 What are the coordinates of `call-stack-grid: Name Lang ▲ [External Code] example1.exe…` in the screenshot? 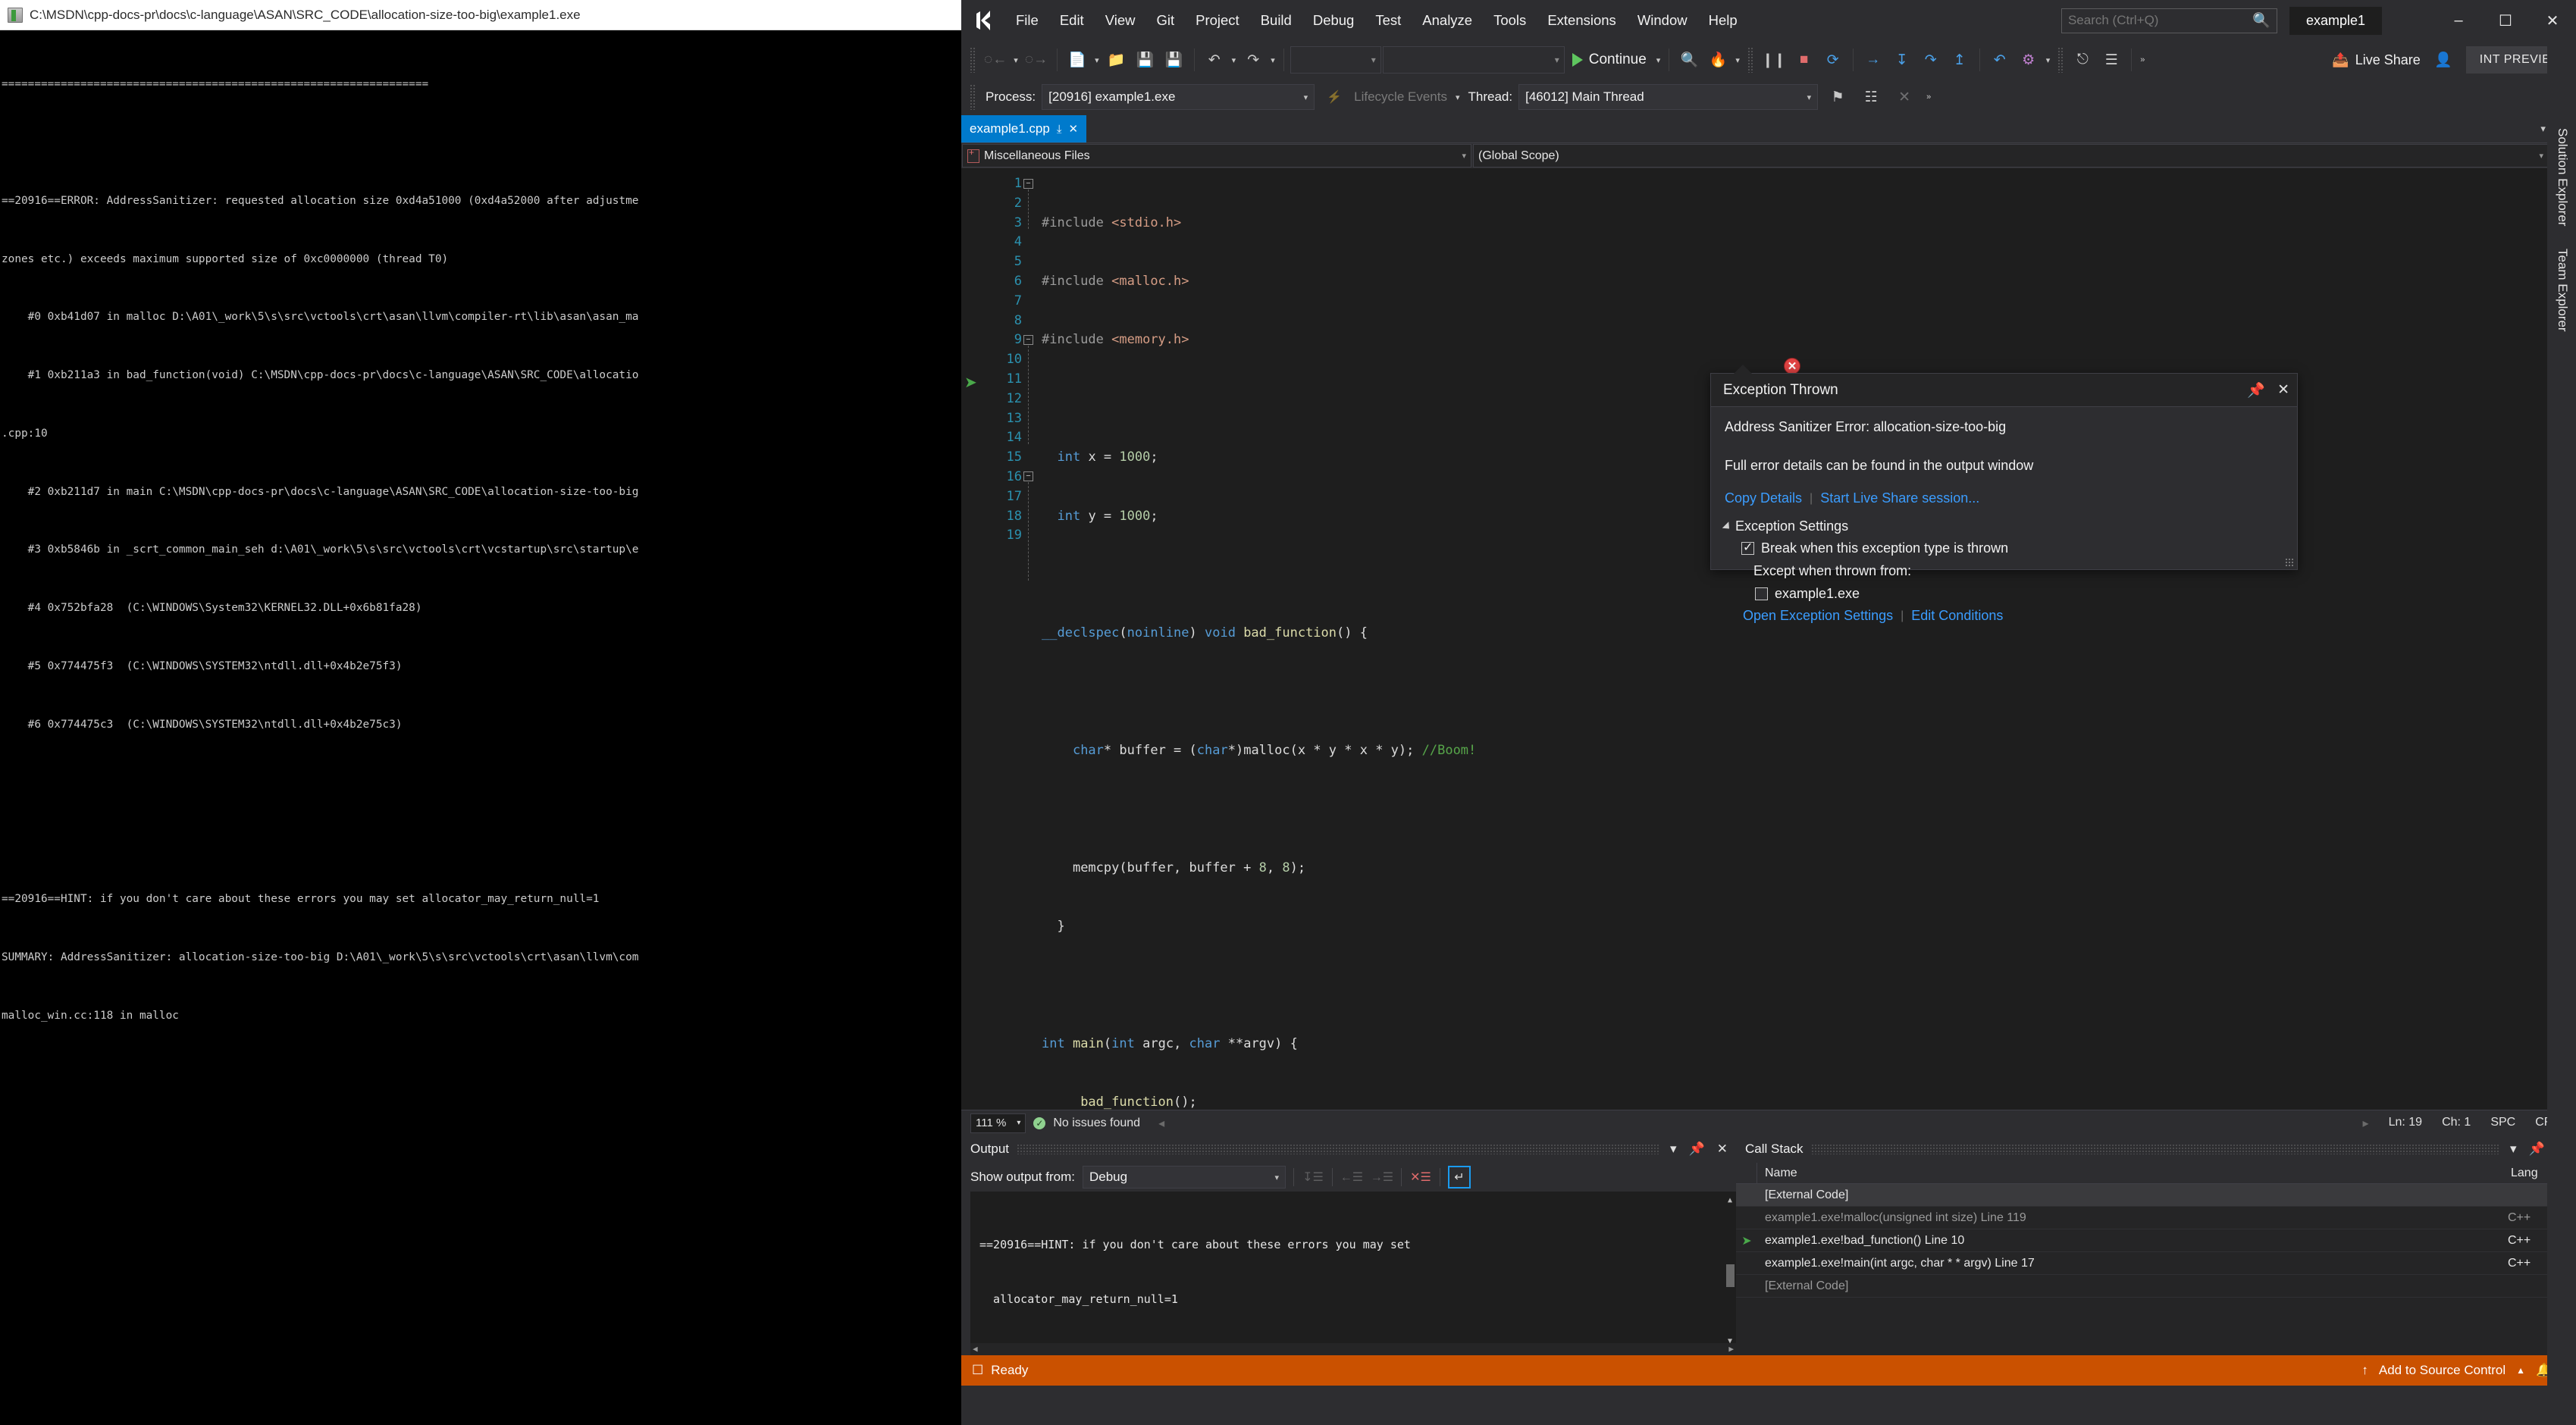 It's located at (2156, 1259).